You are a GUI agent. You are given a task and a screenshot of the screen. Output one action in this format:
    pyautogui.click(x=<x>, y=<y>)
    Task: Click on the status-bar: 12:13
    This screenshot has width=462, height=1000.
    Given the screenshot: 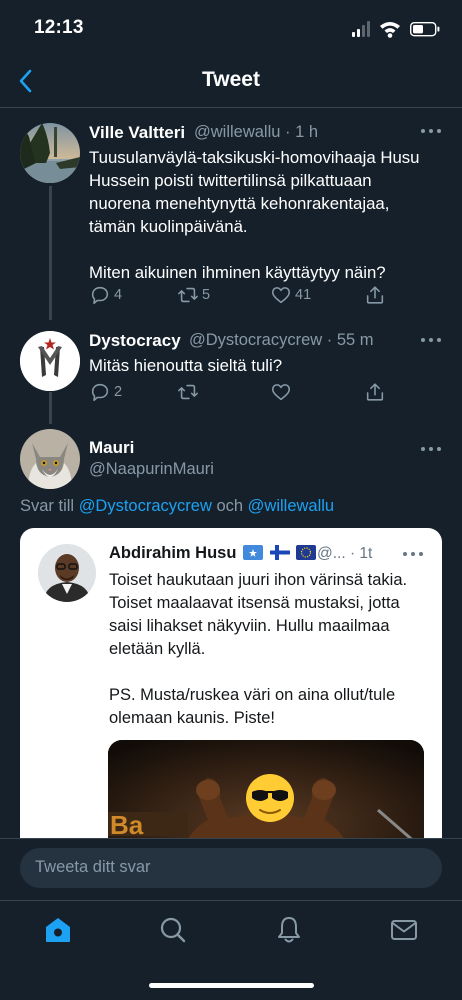 What is the action you would take?
    pyautogui.click(x=231, y=27)
    